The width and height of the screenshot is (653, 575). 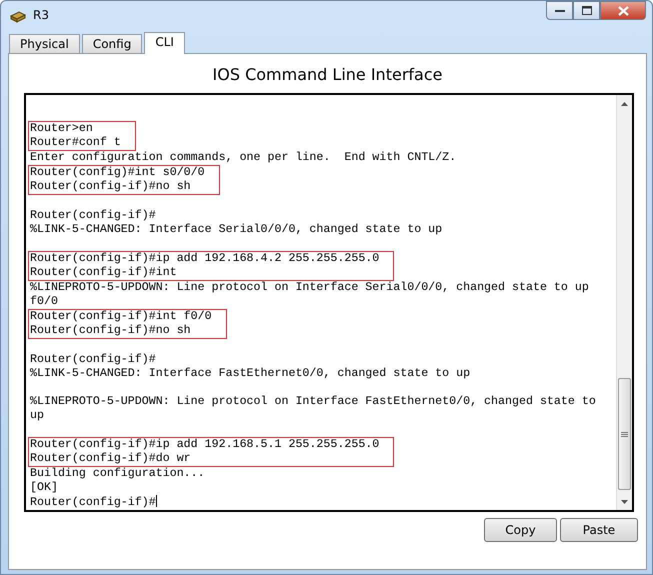 What do you see at coordinates (243, 157) in the screenshot?
I see `terminal-line: Enter configuration commands, one per line. End with CNTL/Z.` at bounding box center [243, 157].